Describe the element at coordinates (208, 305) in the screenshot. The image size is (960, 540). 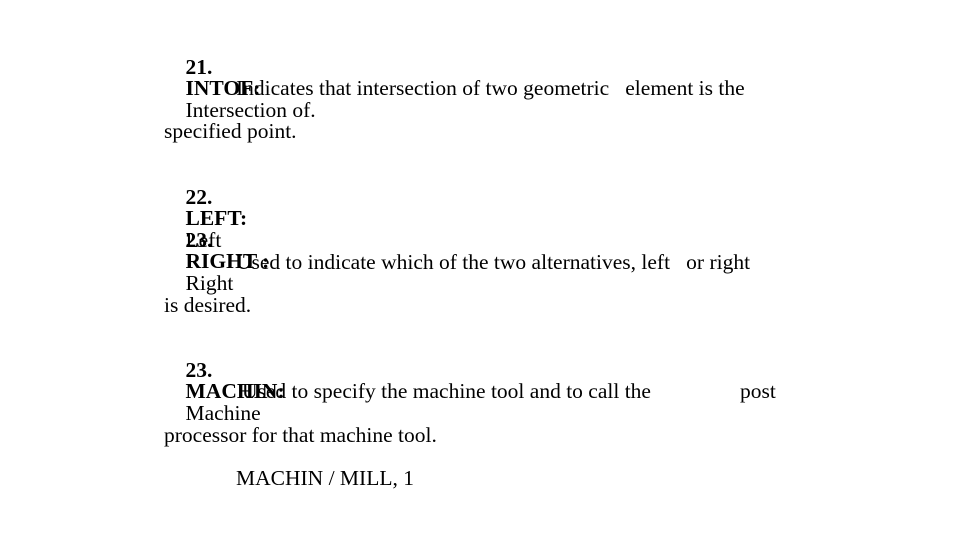
I see `description-line: is desired.` at that location.